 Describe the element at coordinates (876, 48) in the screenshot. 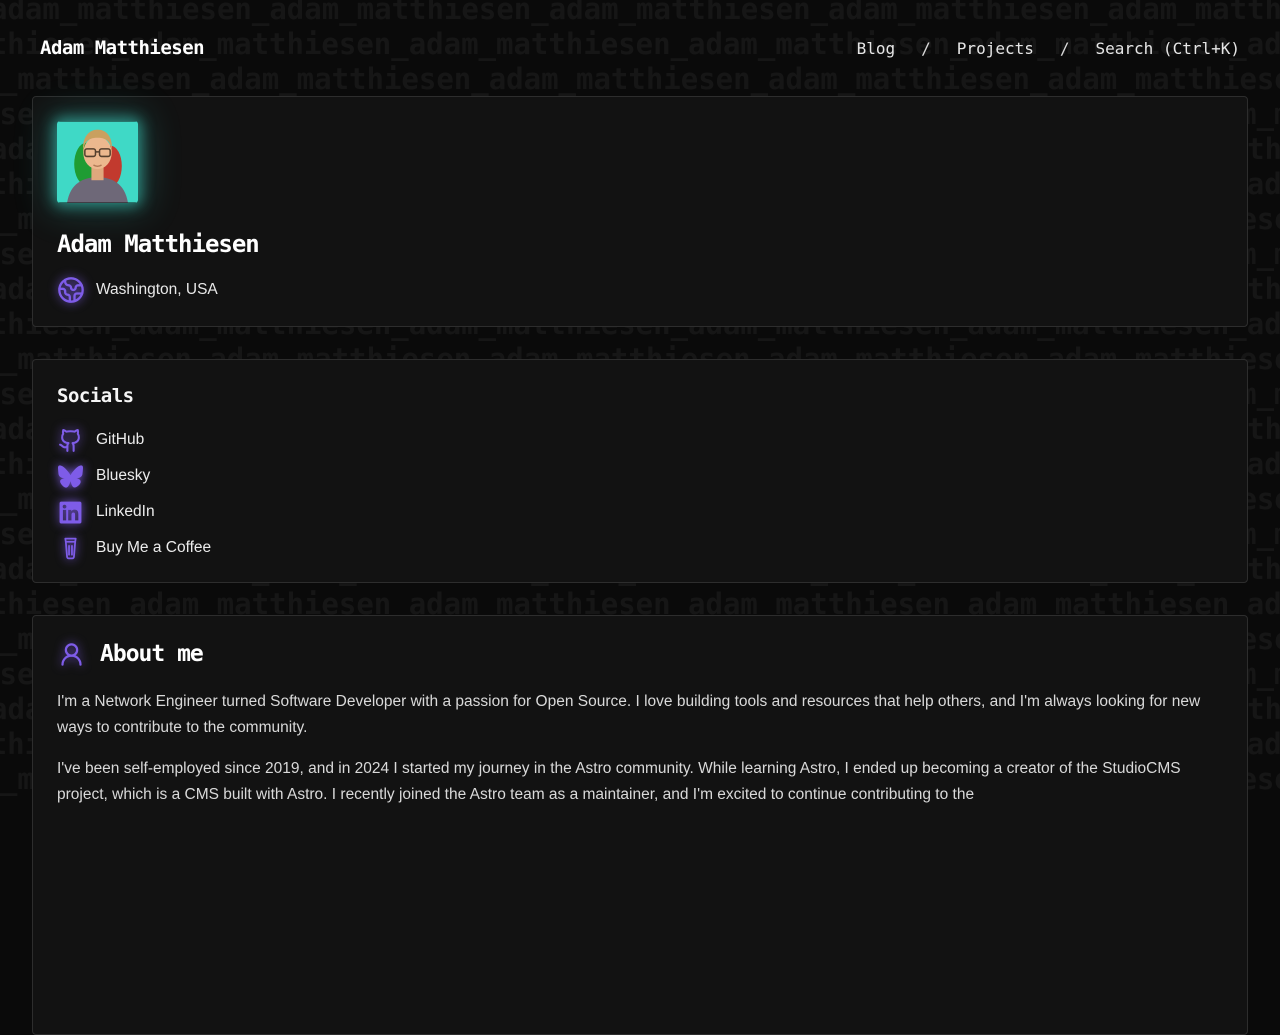

I see `nav-link-blog: Blog` at that location.